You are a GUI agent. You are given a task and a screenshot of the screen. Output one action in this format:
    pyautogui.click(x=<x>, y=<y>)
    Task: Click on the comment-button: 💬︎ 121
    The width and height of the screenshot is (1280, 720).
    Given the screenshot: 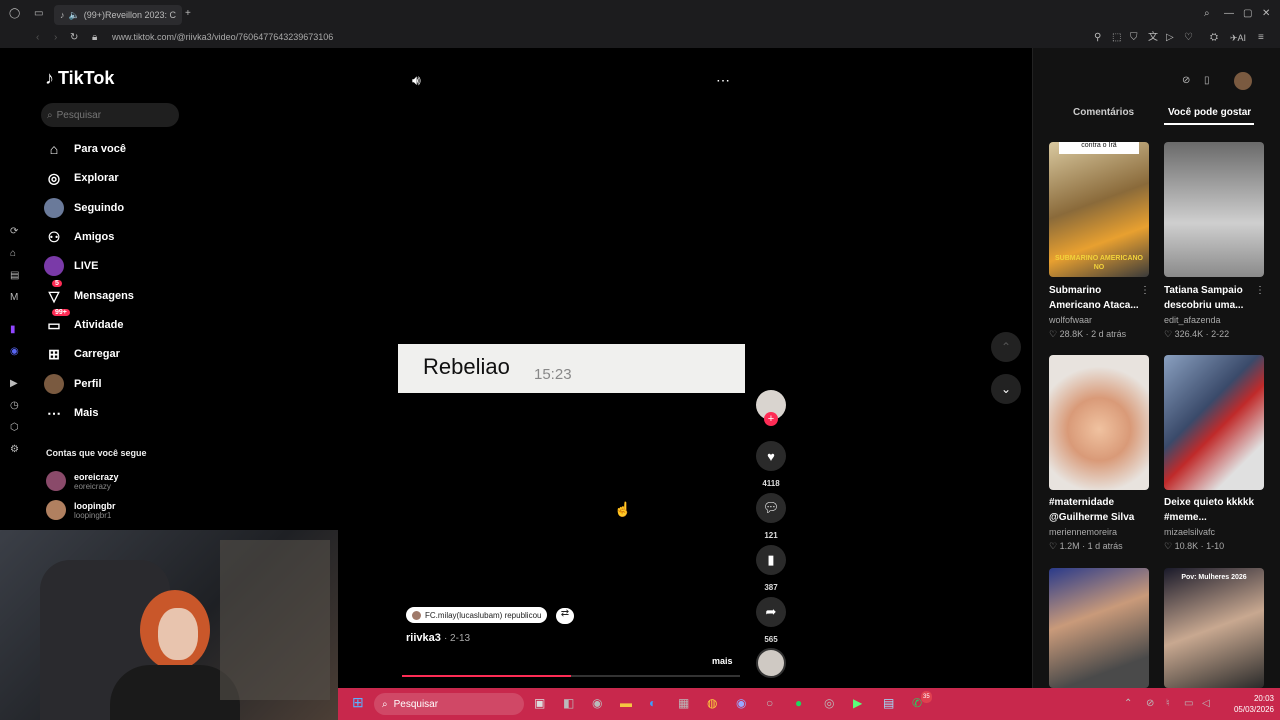 What is the action you would take?
    pyautogui.click(x=771, y=516)
    